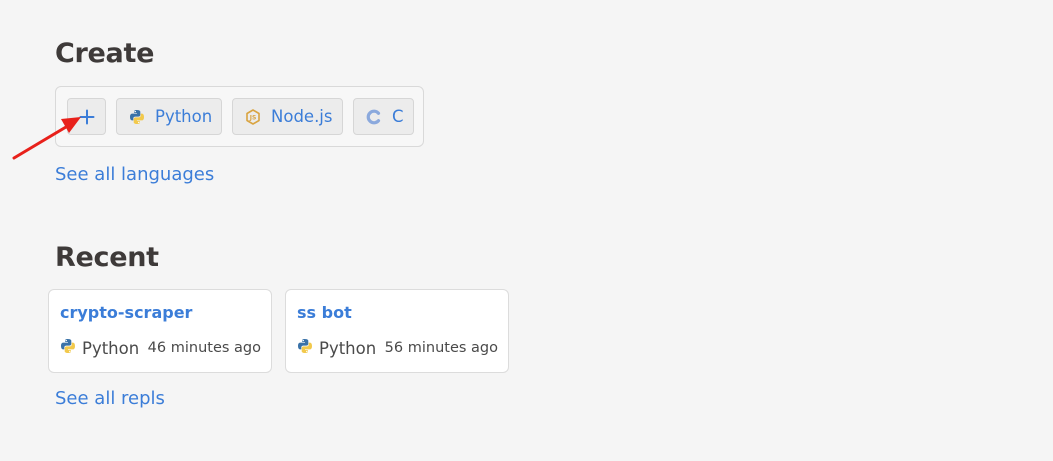 The height and width of the screenshot is (461, 1053). I want to click on see-all-repls-link: See all repls, so click(110, 398).